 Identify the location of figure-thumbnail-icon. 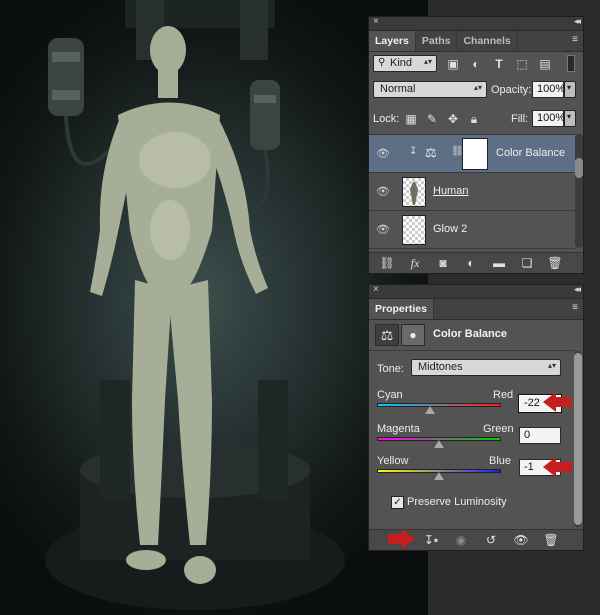
(414, 193).